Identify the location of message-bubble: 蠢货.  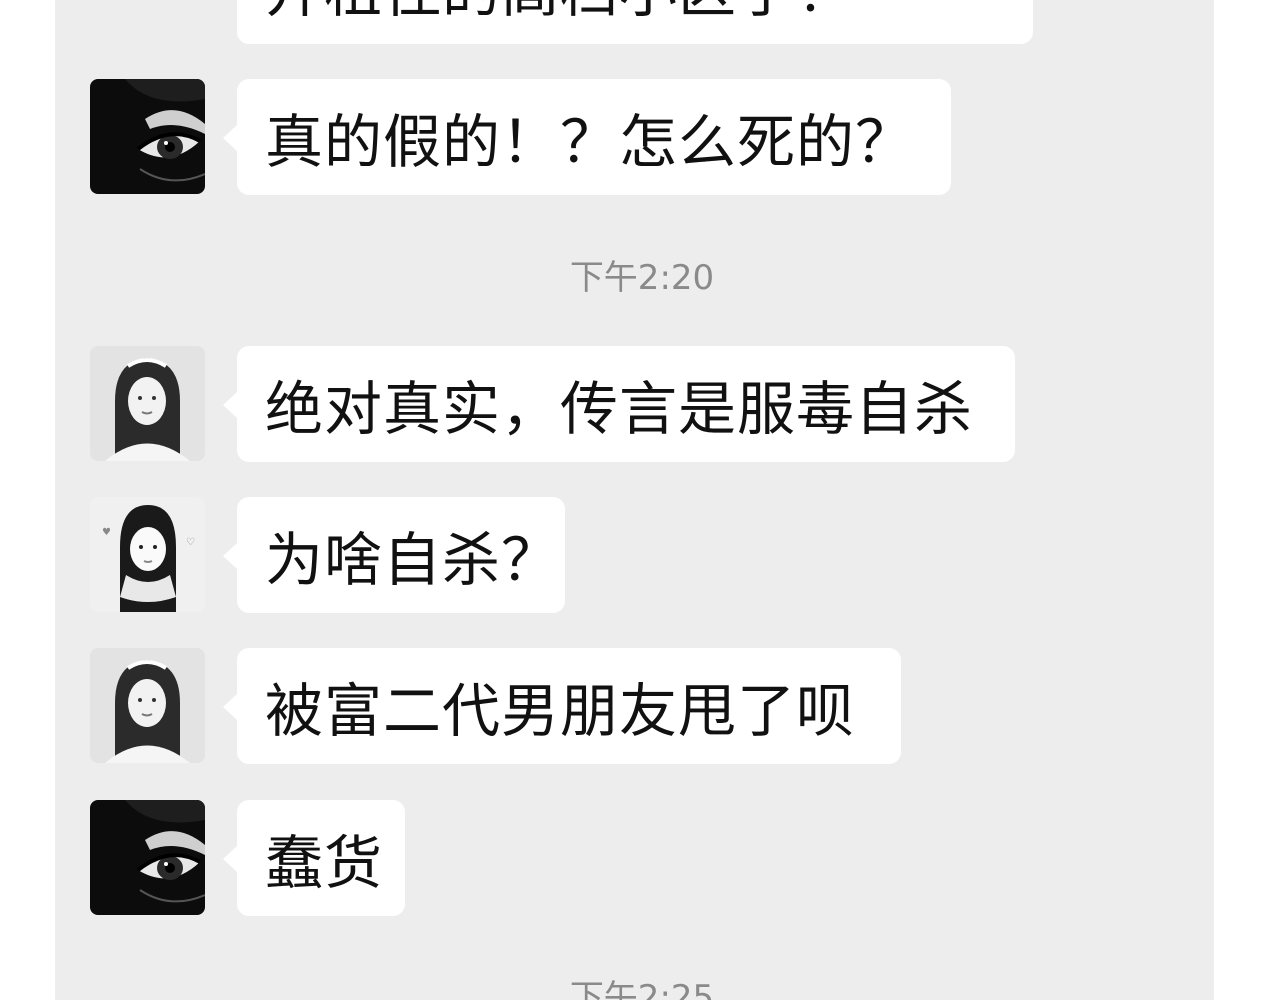
(314, 858).